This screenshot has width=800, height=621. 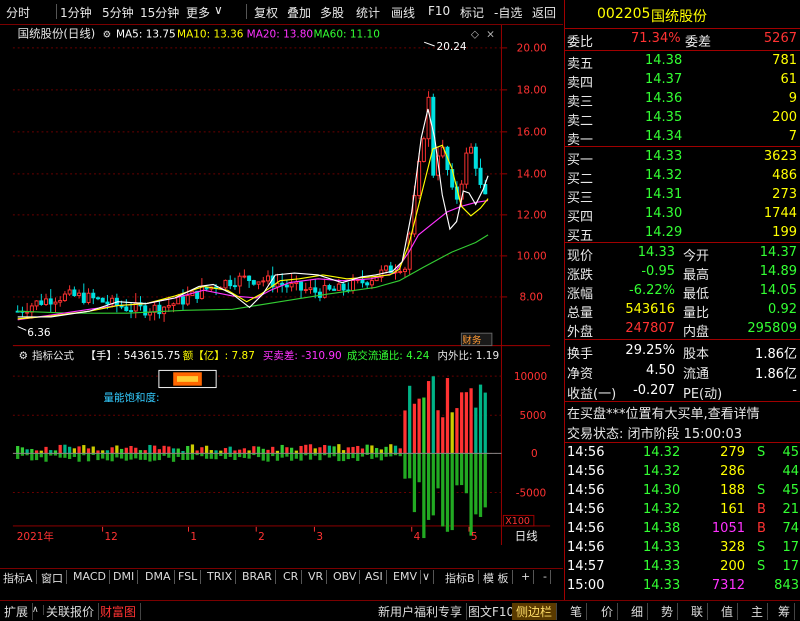 I want to click on tab-bi: 笔, so click(x=577, y=611).